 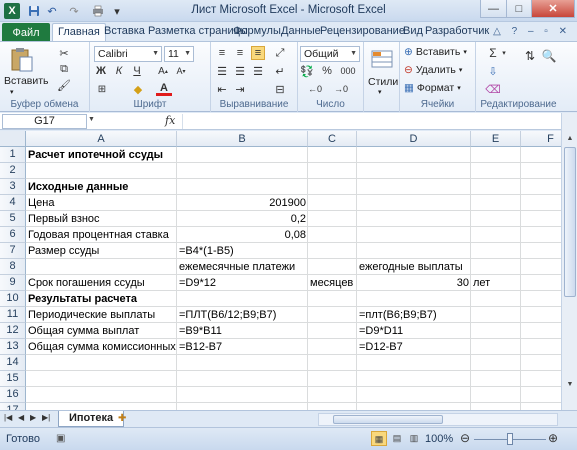 I want to click on cell-b9: =D9*12, so click(x=197, y=283).